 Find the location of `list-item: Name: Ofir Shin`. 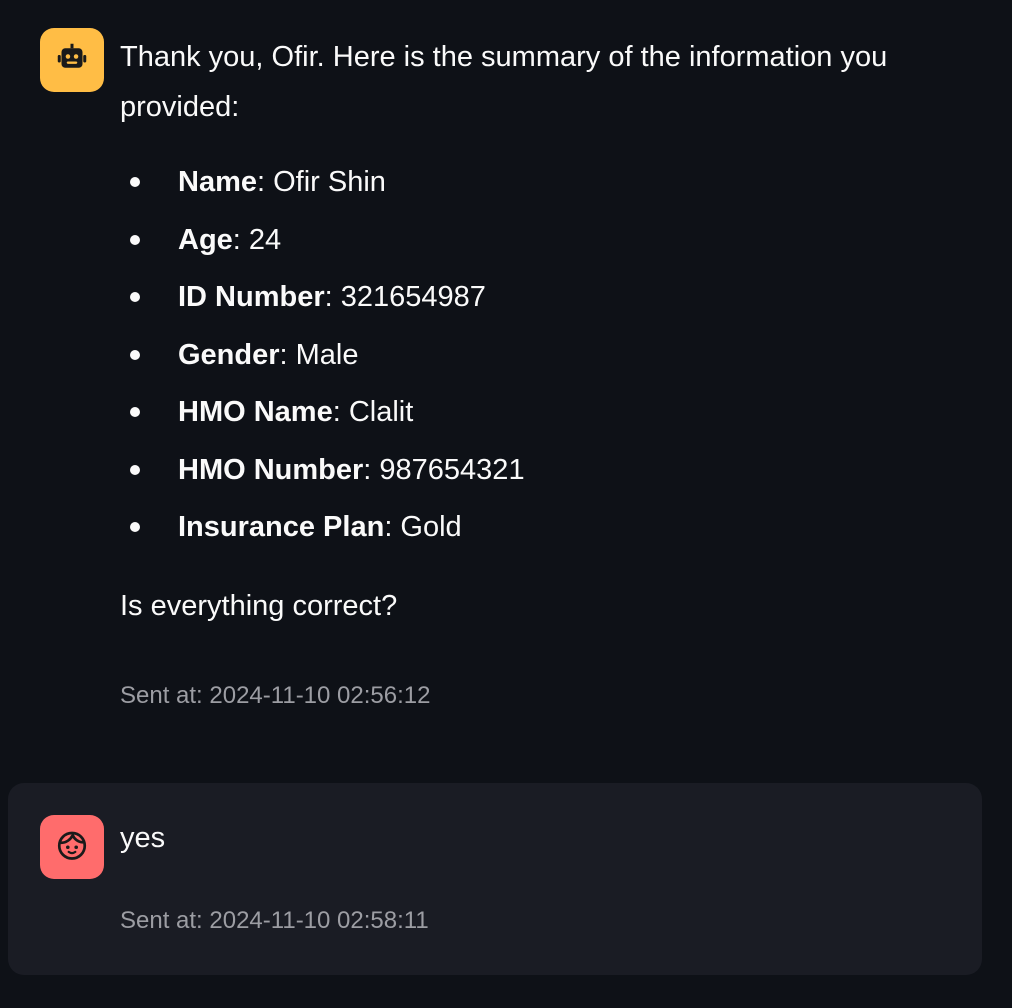

list-item: Name: Ofir Shin is located at coordinates (540, 191).